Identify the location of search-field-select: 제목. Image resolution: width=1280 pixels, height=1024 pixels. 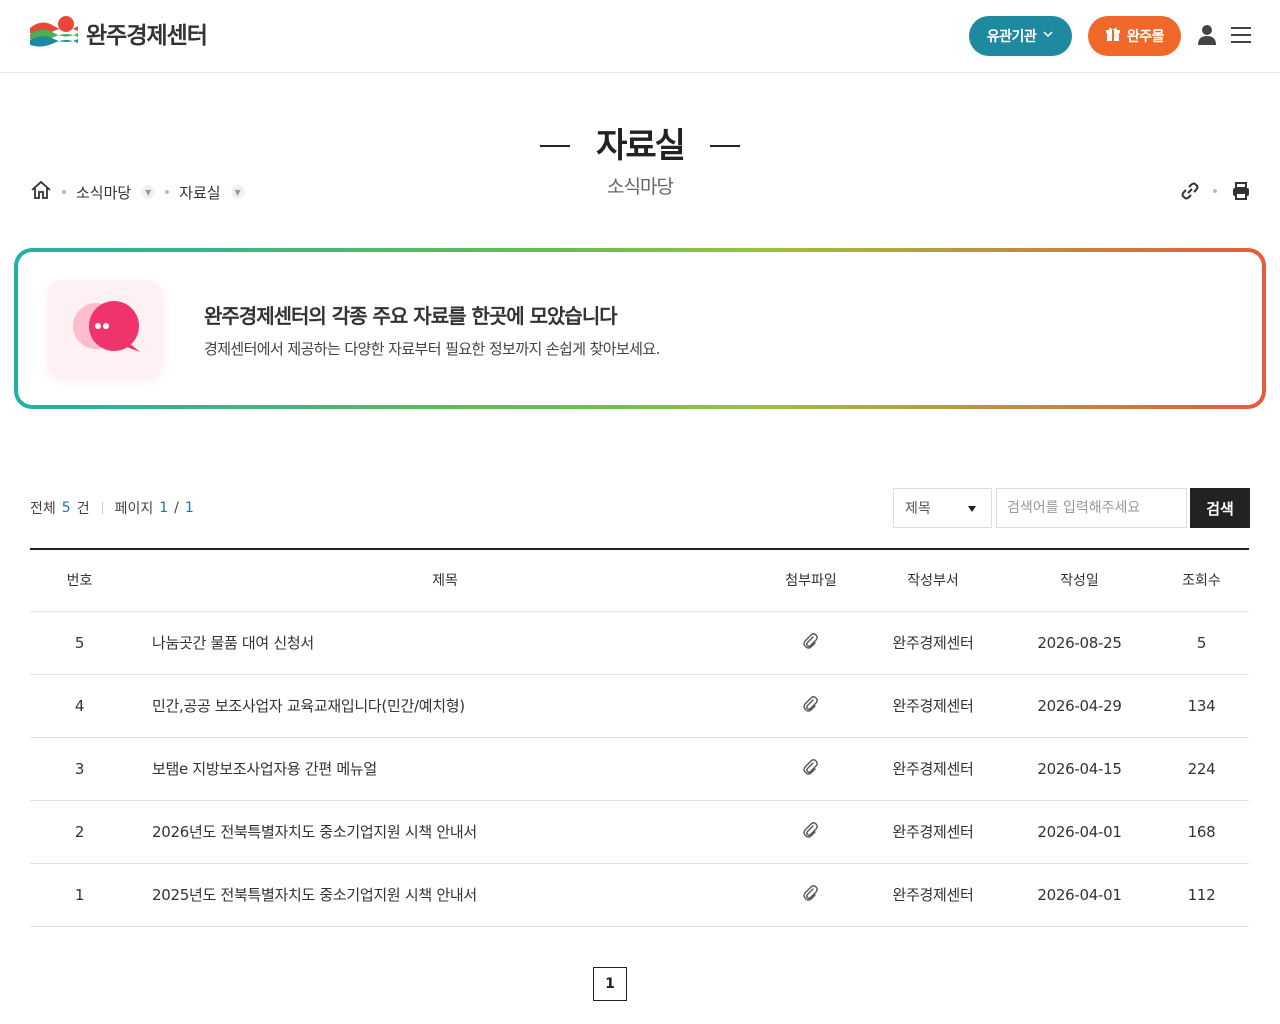
(942, 508).